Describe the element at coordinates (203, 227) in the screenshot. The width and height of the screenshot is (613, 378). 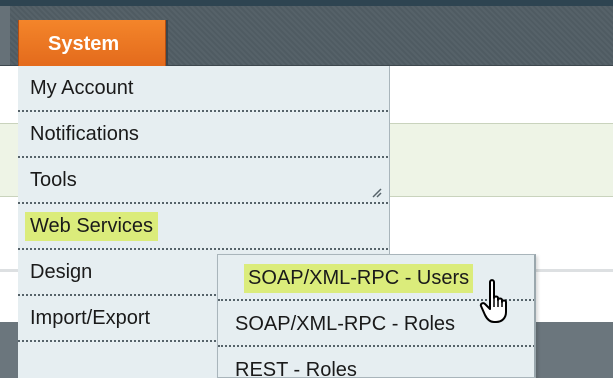
I see `menu-item-web-services: Web Services` at that location.